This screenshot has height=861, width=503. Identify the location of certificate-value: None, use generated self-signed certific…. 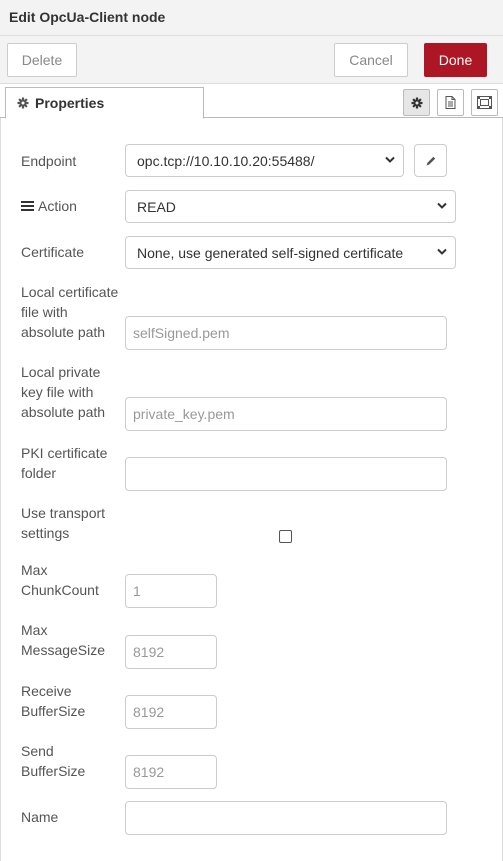
(270, 252).